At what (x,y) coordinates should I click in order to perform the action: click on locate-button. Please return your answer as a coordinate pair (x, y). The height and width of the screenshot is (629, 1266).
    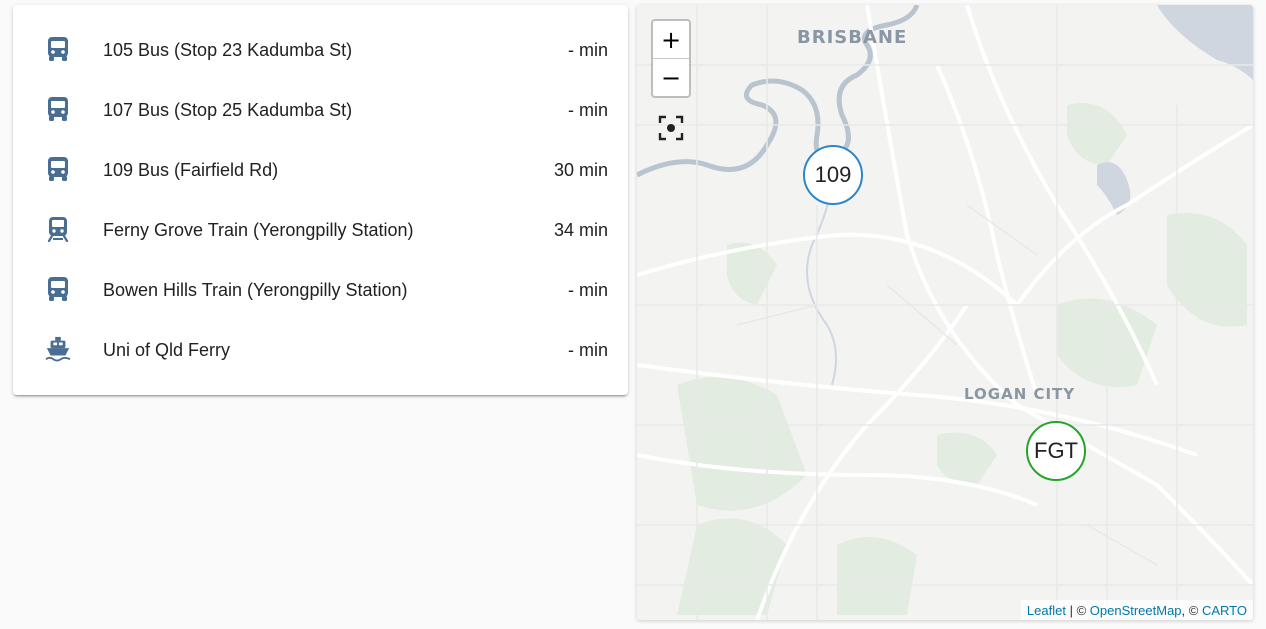
    Looking at the image, I should click on (671, 128).